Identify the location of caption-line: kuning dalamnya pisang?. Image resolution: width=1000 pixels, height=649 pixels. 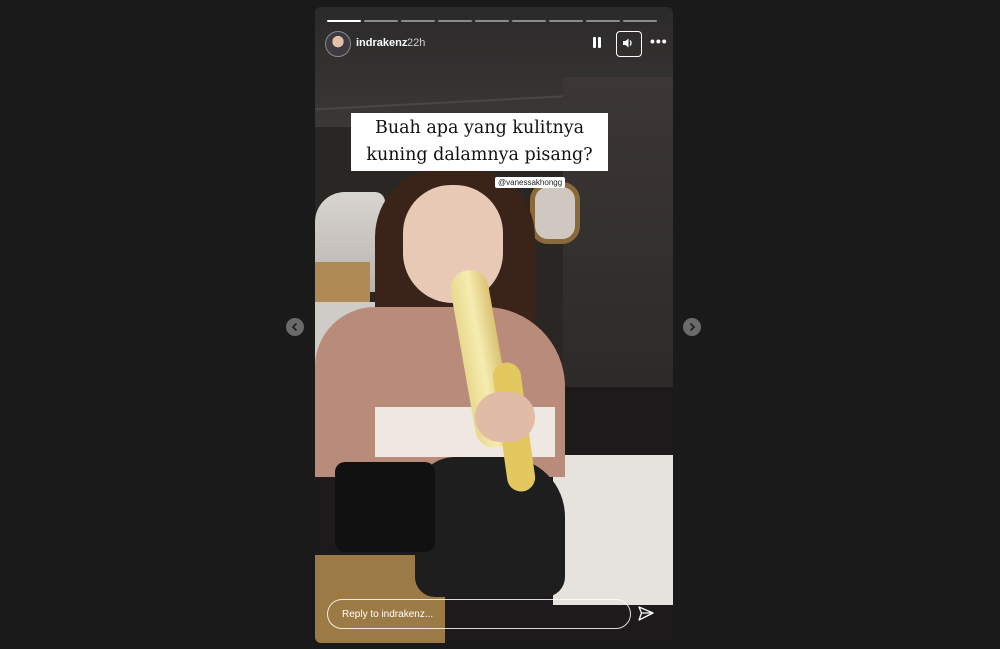
(479, 155).